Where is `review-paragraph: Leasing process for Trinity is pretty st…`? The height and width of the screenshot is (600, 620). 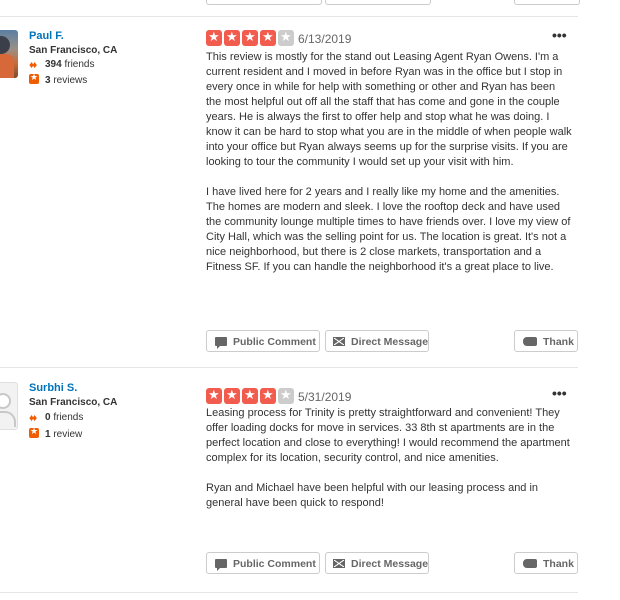
review-paragraph: Leasing process for Trinity is pretty st… is located at coordinates (388, 435).